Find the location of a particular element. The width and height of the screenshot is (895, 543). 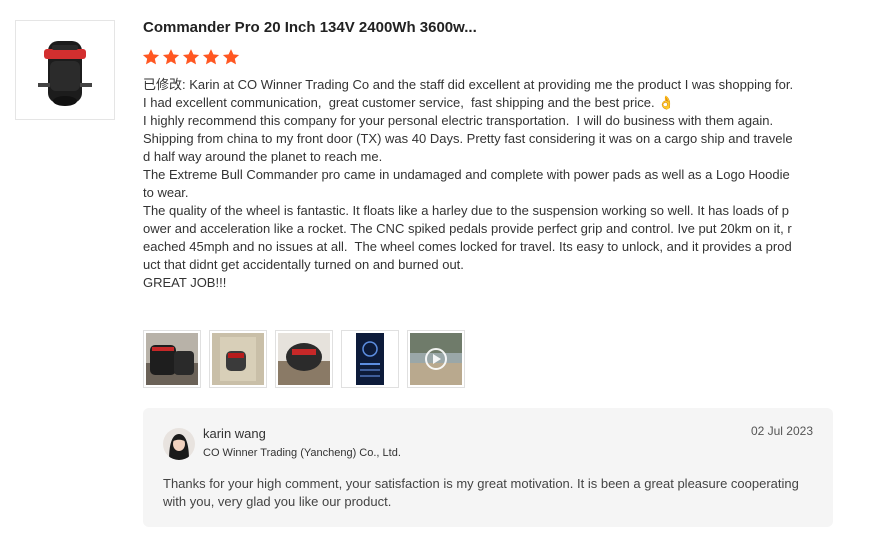

review-photo-video is located at coordinates (436, 359).